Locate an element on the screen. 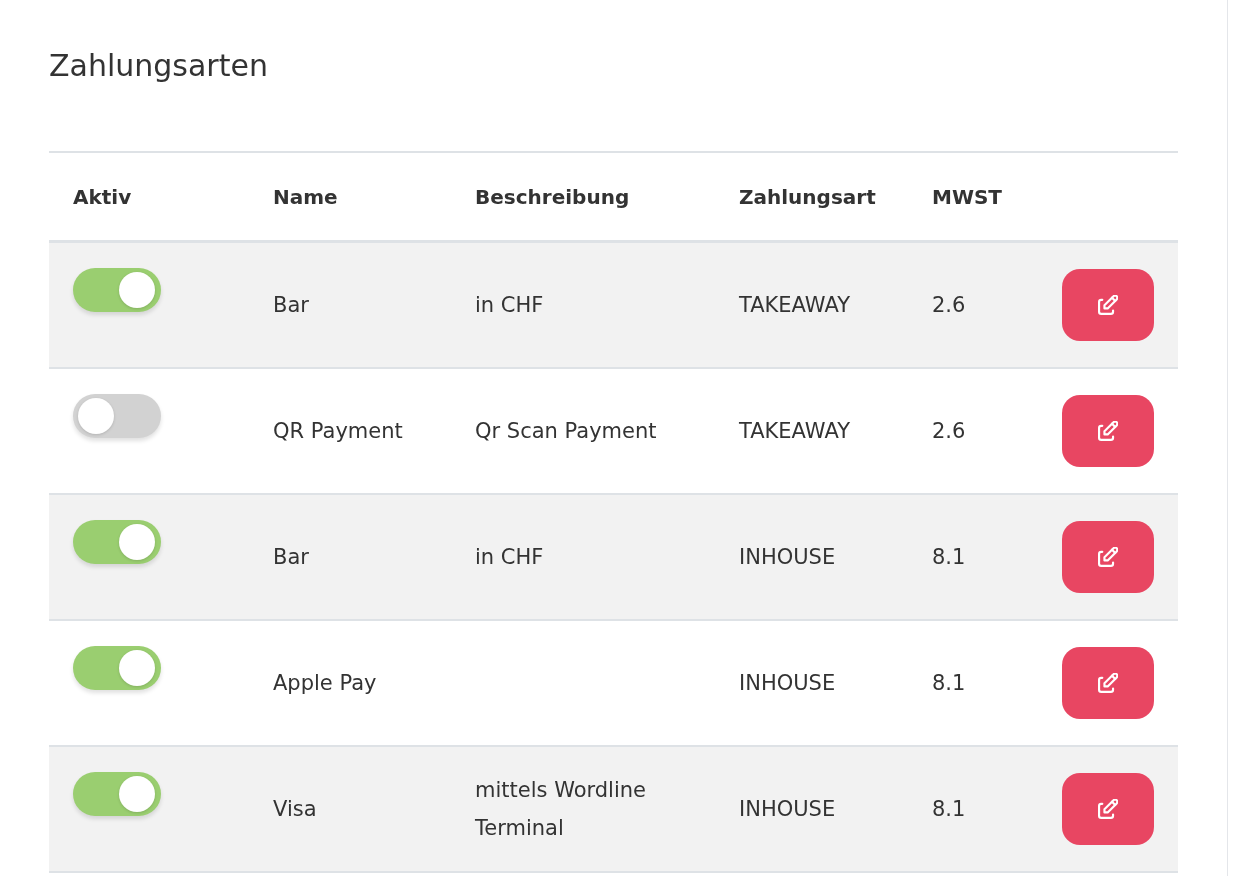 The image size is (1236, 876). column-header: Name is located at coordinates (305, 196).